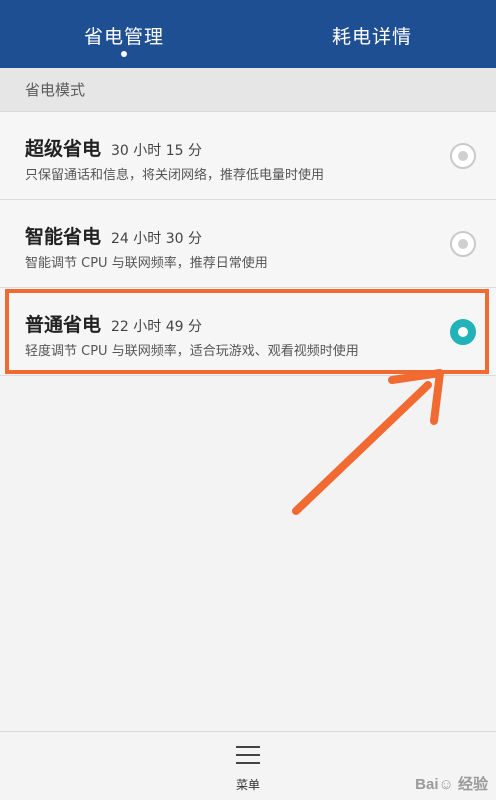 The height and width of the screenshot is (800, 496). Describe the element at coordinates (451, 784) in the screenshot. I see `watermark-logo: Bai☺ 经验` at that location.